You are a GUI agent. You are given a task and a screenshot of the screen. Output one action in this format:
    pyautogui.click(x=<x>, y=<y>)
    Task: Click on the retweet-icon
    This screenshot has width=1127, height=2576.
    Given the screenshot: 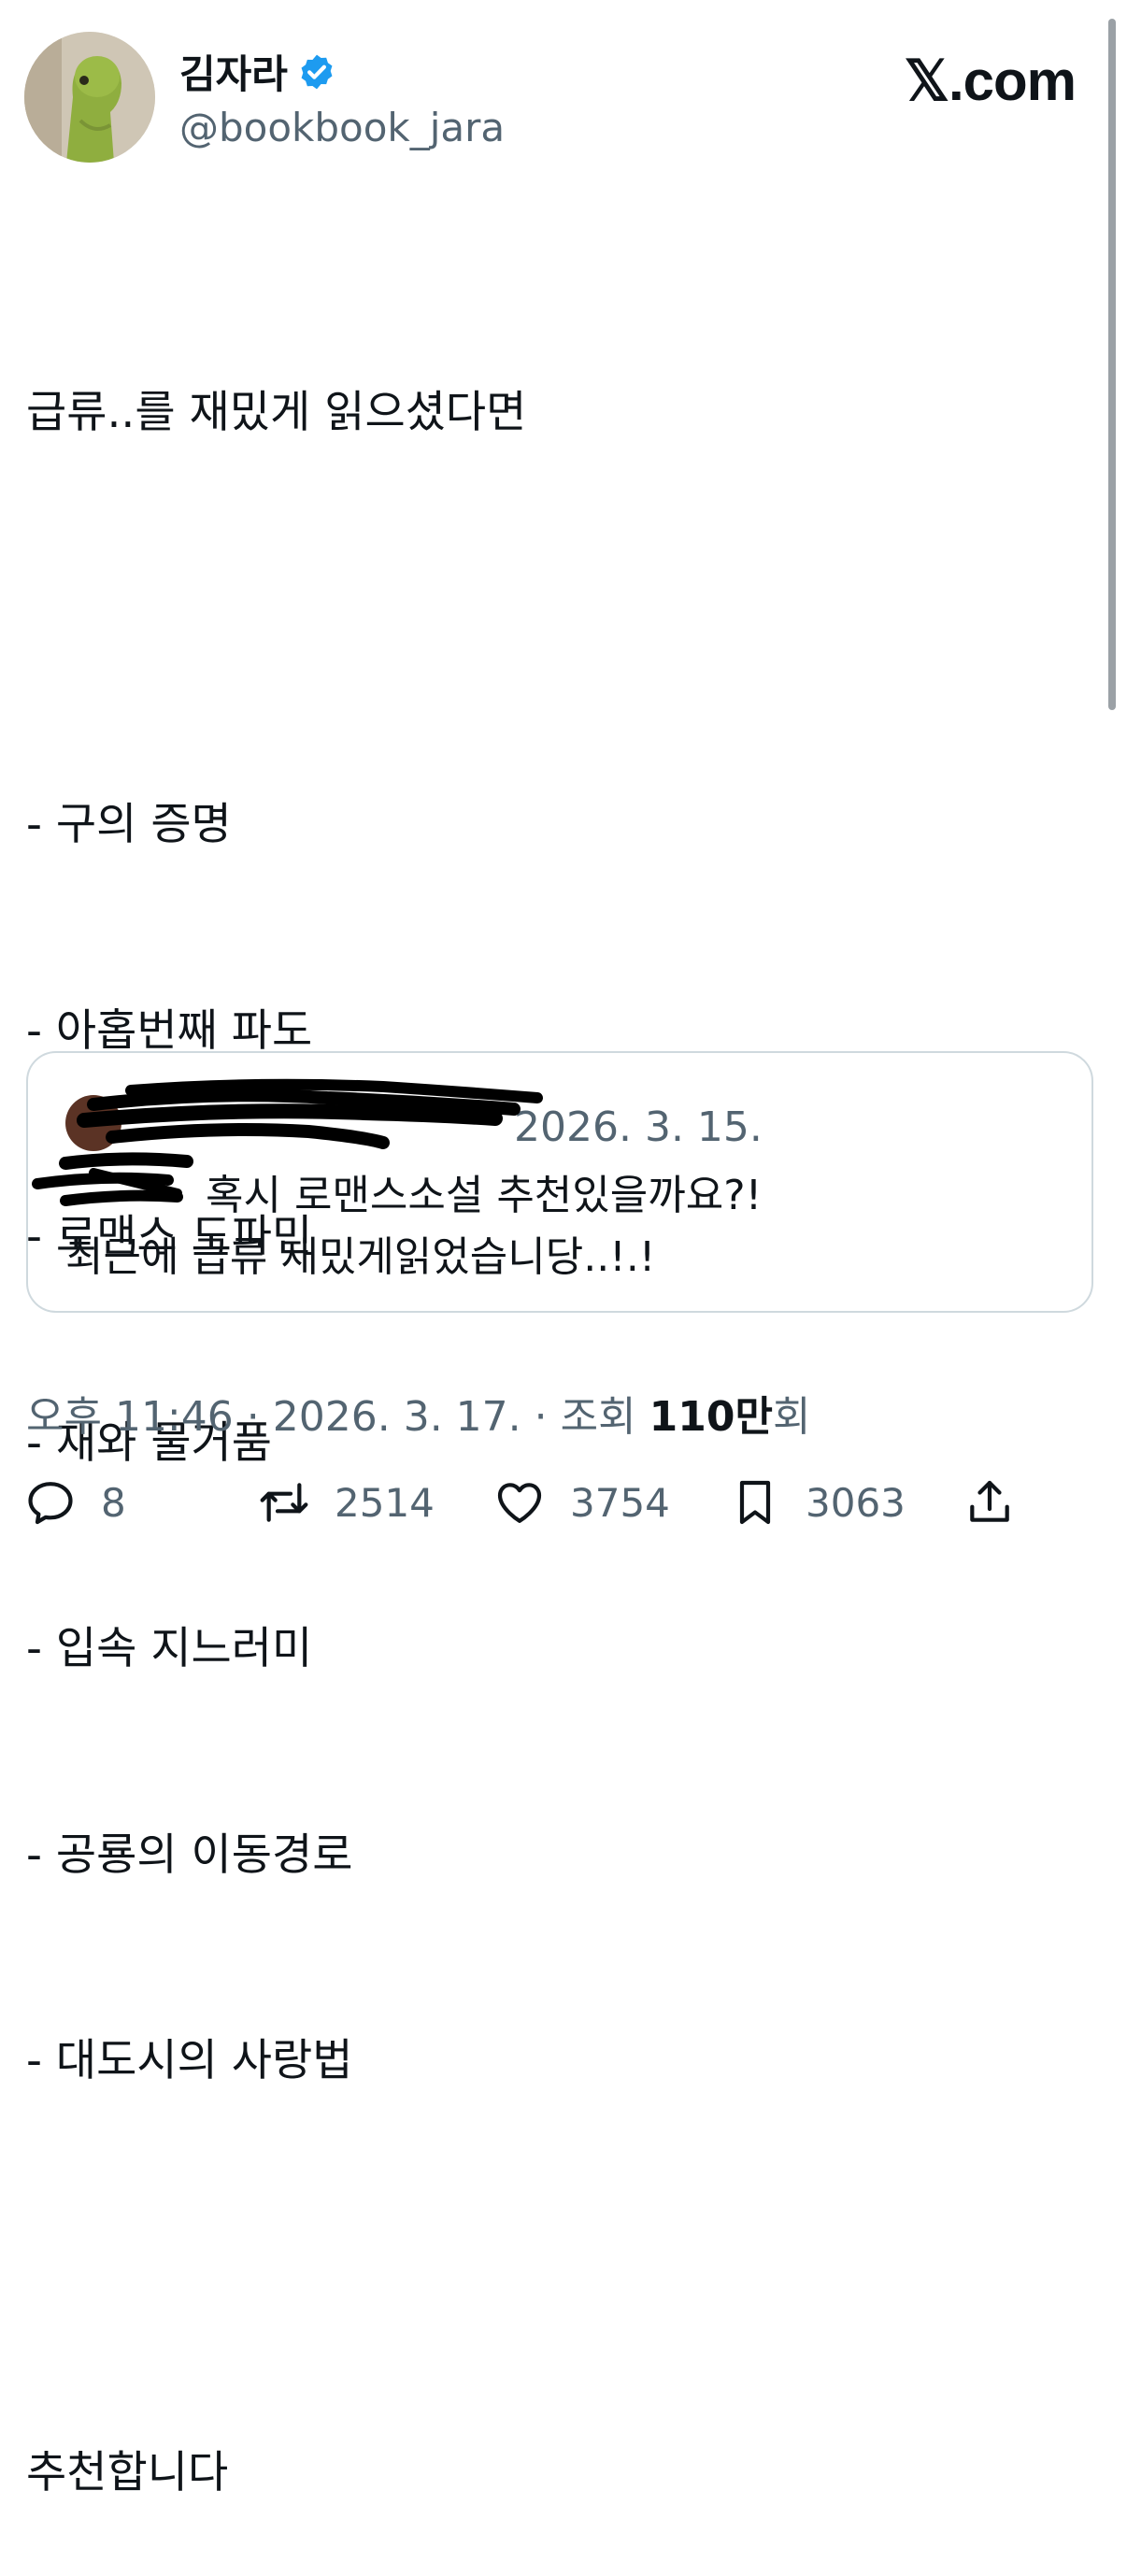 What is the action you would take?
    pyautogui.click(x=284, y=1502)
    